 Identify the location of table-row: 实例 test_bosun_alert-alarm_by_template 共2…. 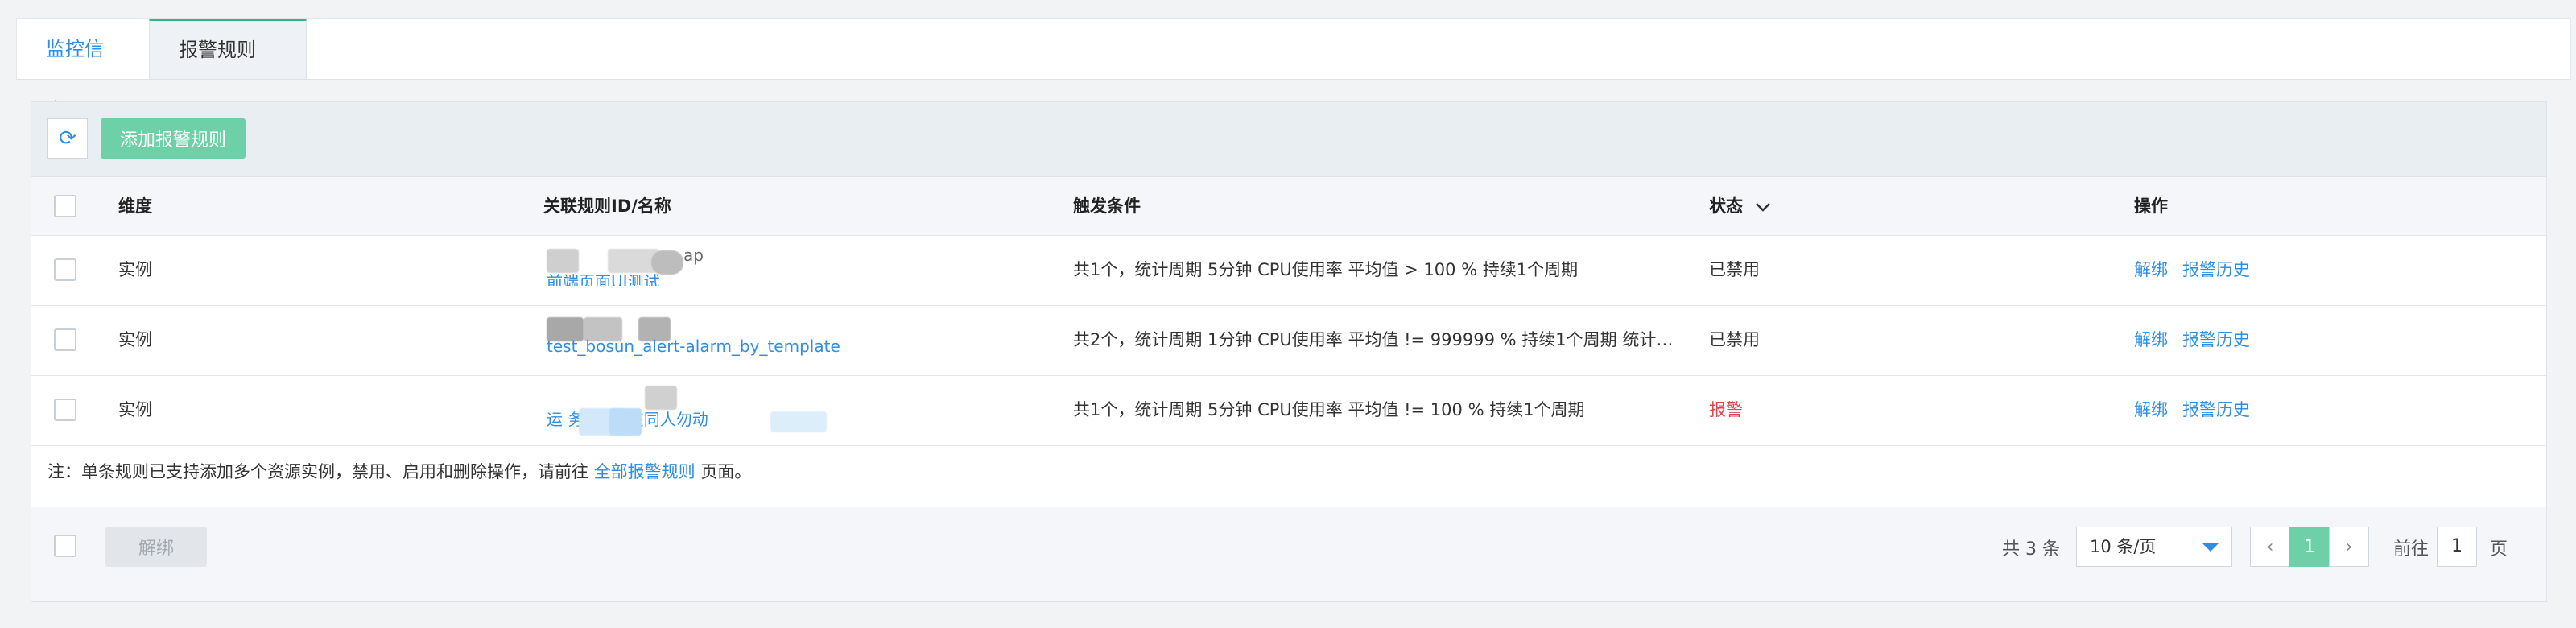
(1288, 341).